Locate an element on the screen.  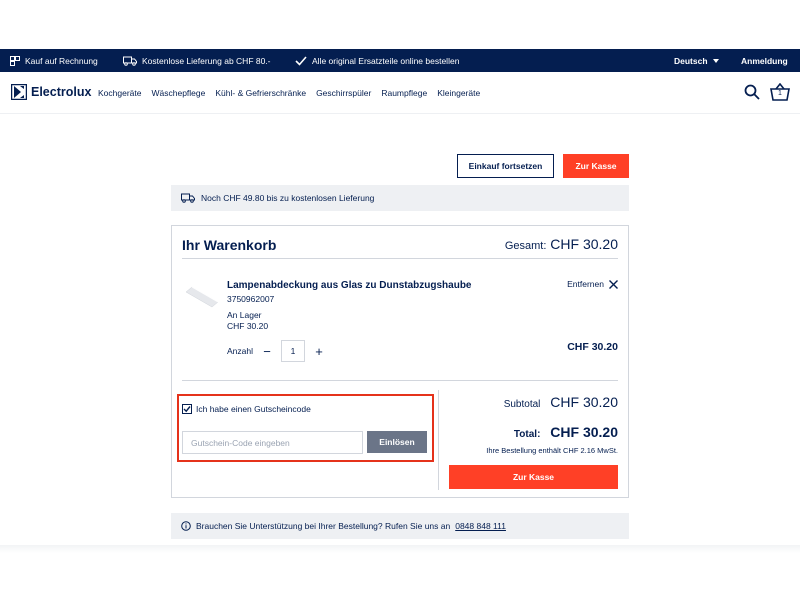
menu-item-kuehlschraenke: Kühl- & Gefrierschränke is located at coordinates (260, 93).